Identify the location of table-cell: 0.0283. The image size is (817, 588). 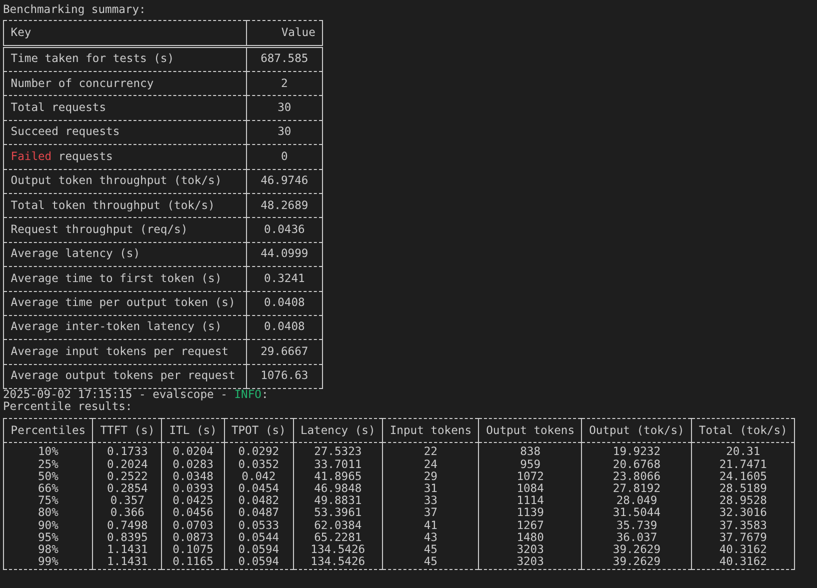
(193, 464).